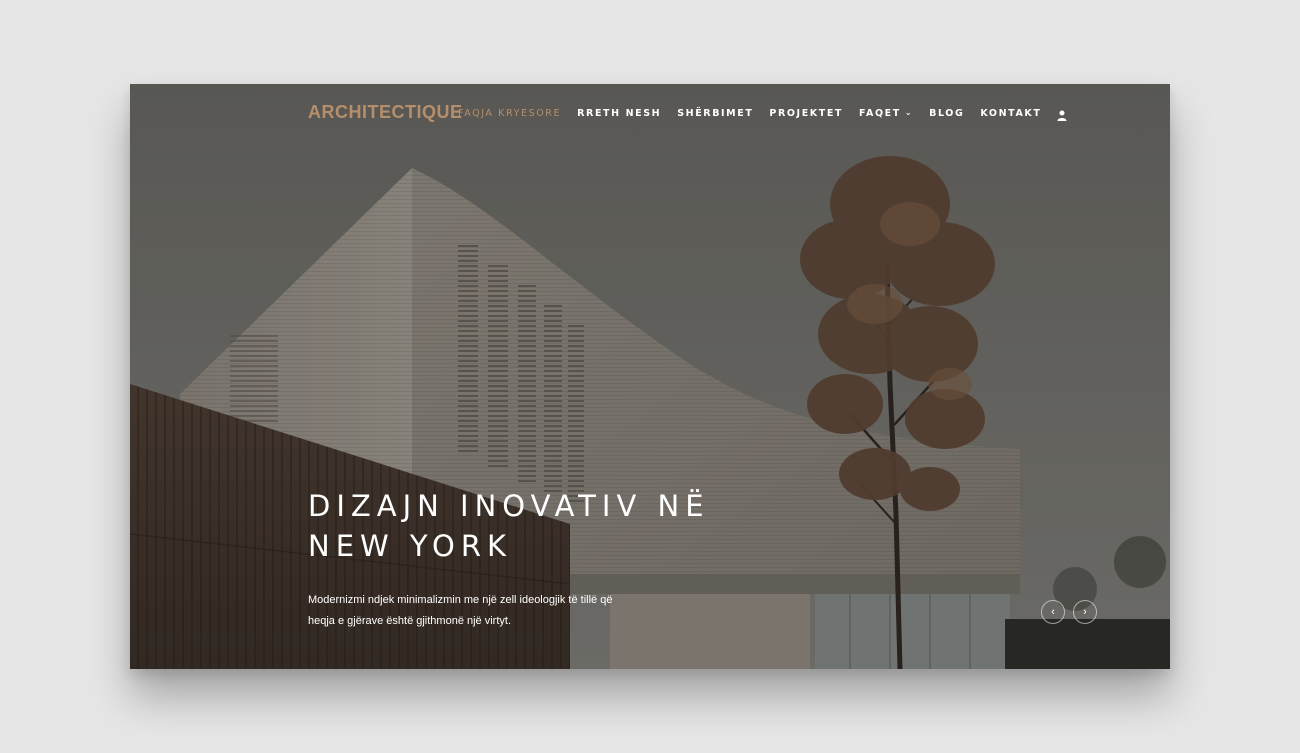 The width and height of the screenshot is (1300, 753). Describe the element at coordinates (946, 113) in the screenshot. I see `nav-item-blog: BLOG` at that location.